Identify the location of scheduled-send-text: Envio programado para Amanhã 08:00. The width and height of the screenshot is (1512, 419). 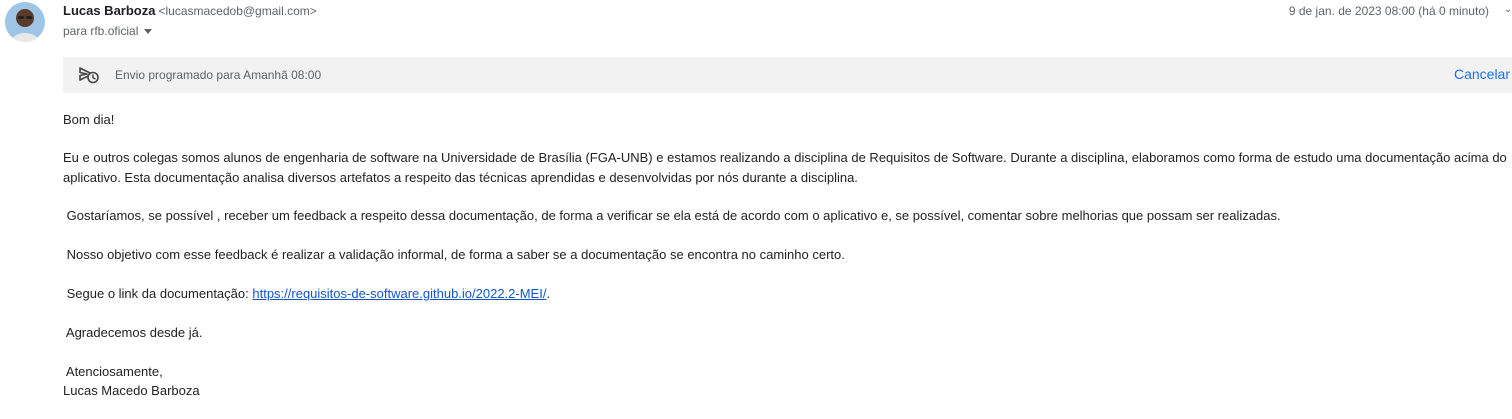
(218, 75).